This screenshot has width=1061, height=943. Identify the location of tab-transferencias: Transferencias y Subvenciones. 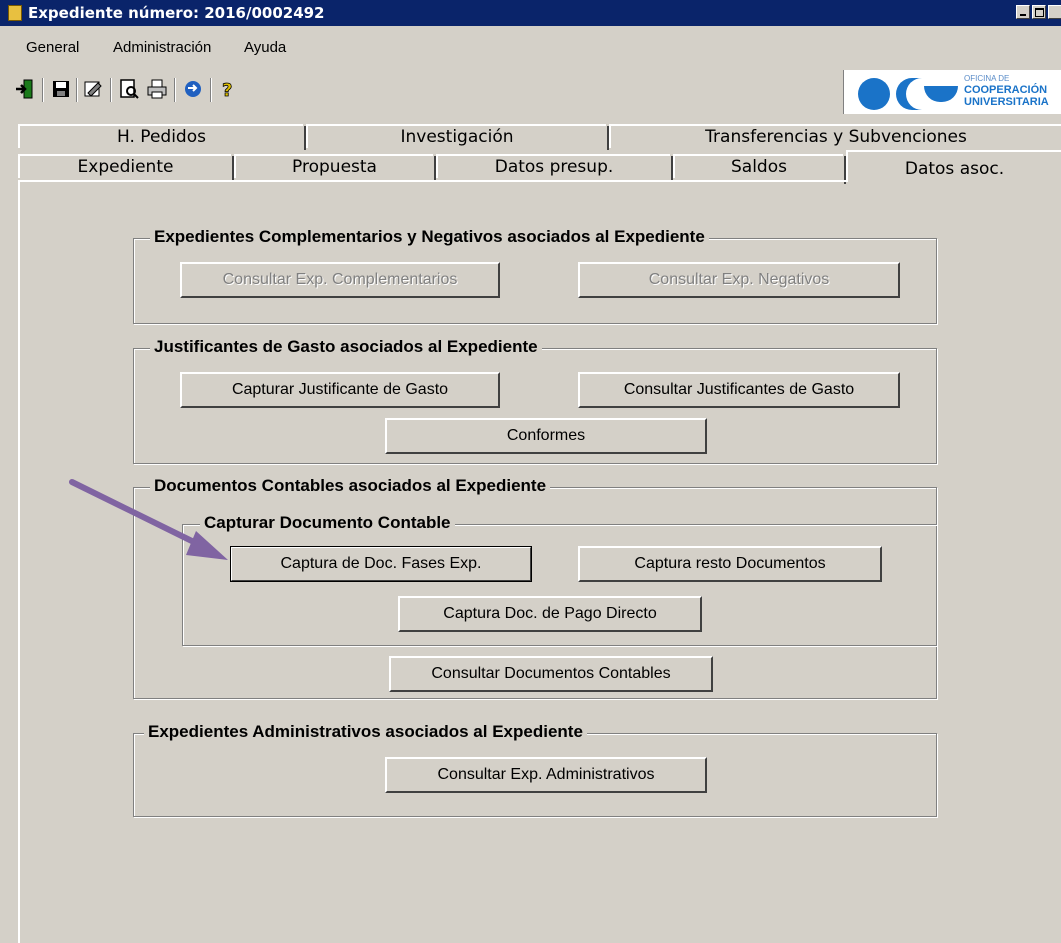
(835, 136).